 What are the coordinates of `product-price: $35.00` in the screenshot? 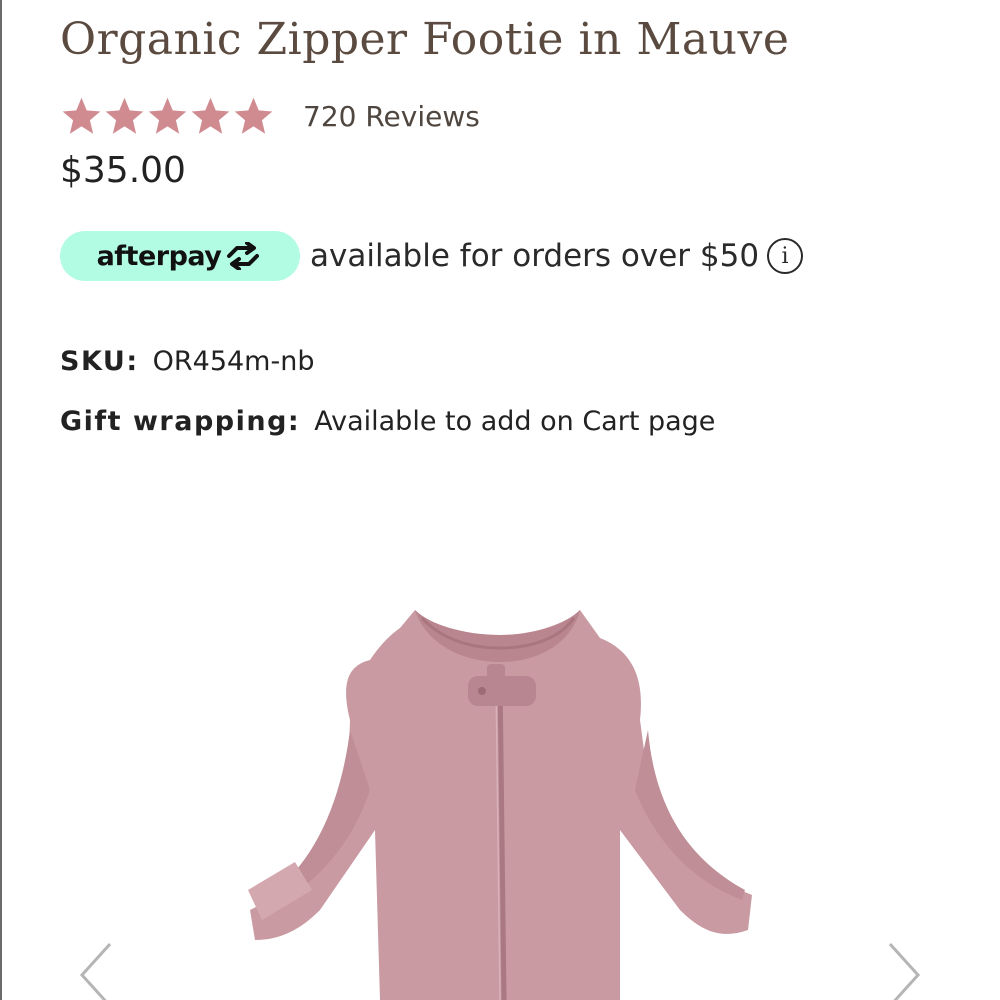 It's located at (123, 170).